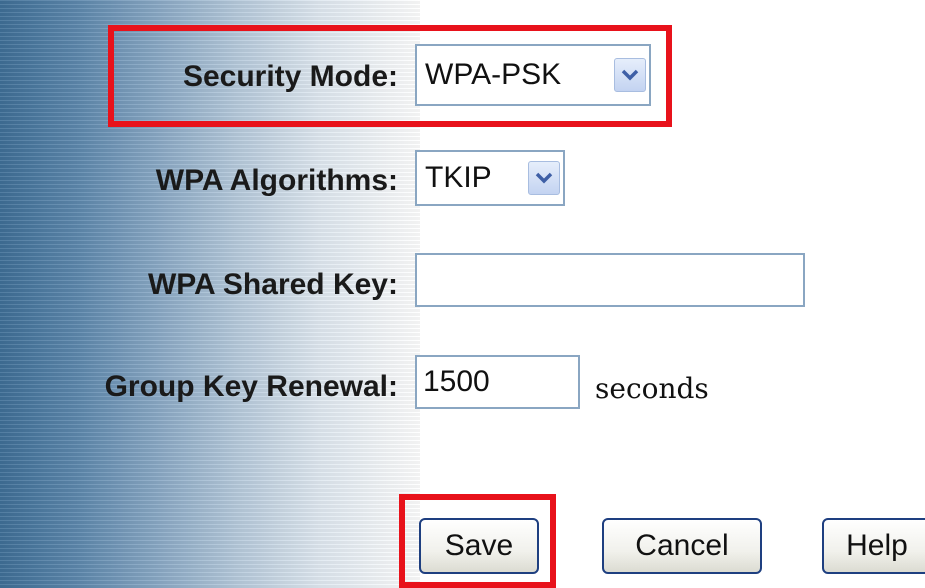 Image resolution: width=925 pixels, height=588 pixels. Describe the element at coordinates (652, 388) in the screenshot. I see `seconds-unit-label: seconds` at that location.